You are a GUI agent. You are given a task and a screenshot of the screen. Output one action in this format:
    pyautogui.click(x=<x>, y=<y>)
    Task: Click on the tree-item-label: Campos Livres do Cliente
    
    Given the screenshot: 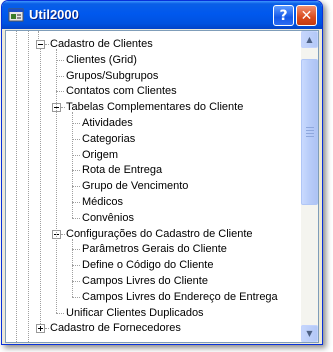 What is the action you would take?
    pyautogui.click(x=145, y=281)
    